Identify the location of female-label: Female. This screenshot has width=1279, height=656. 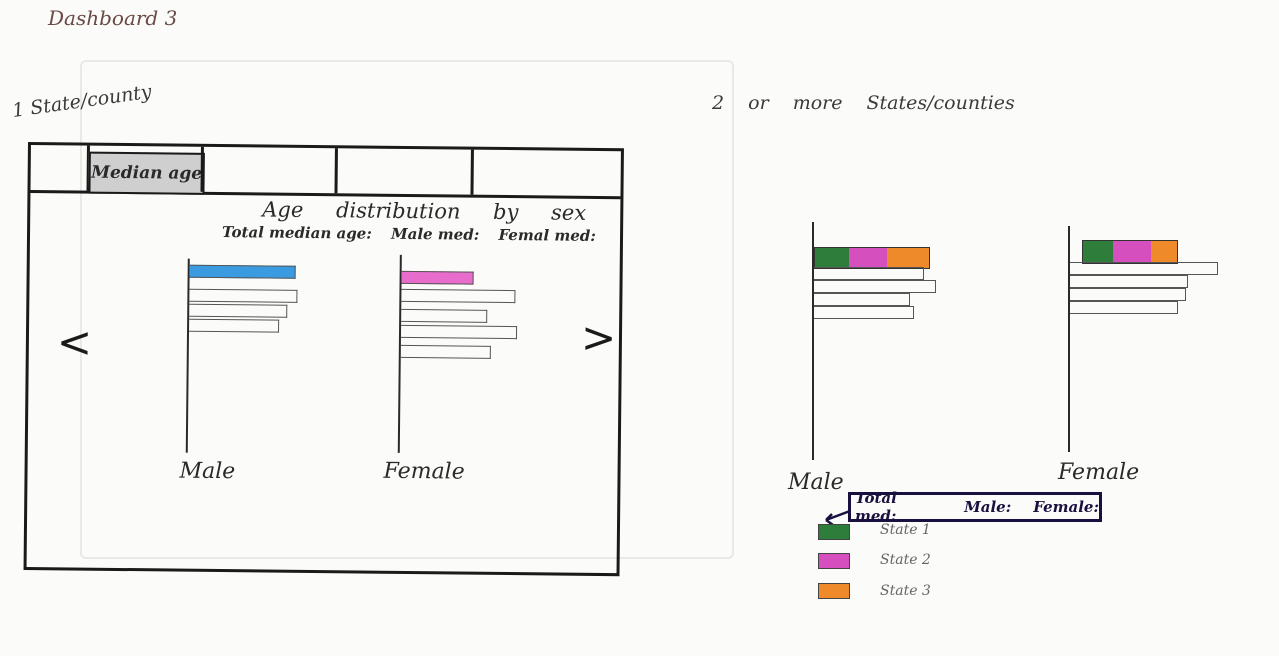
(424, 471).